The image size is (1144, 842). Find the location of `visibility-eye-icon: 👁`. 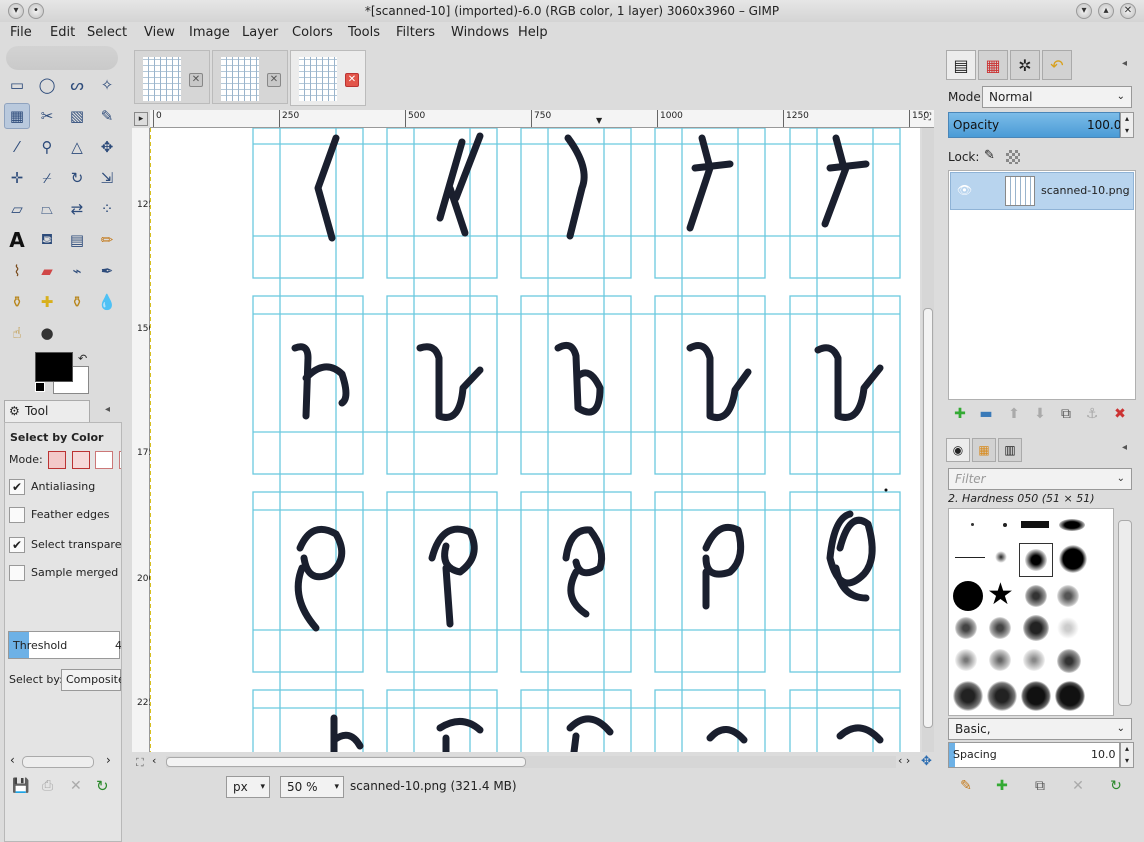

visibility-eye-icon: 👁 is located at coordinates (964, 190).